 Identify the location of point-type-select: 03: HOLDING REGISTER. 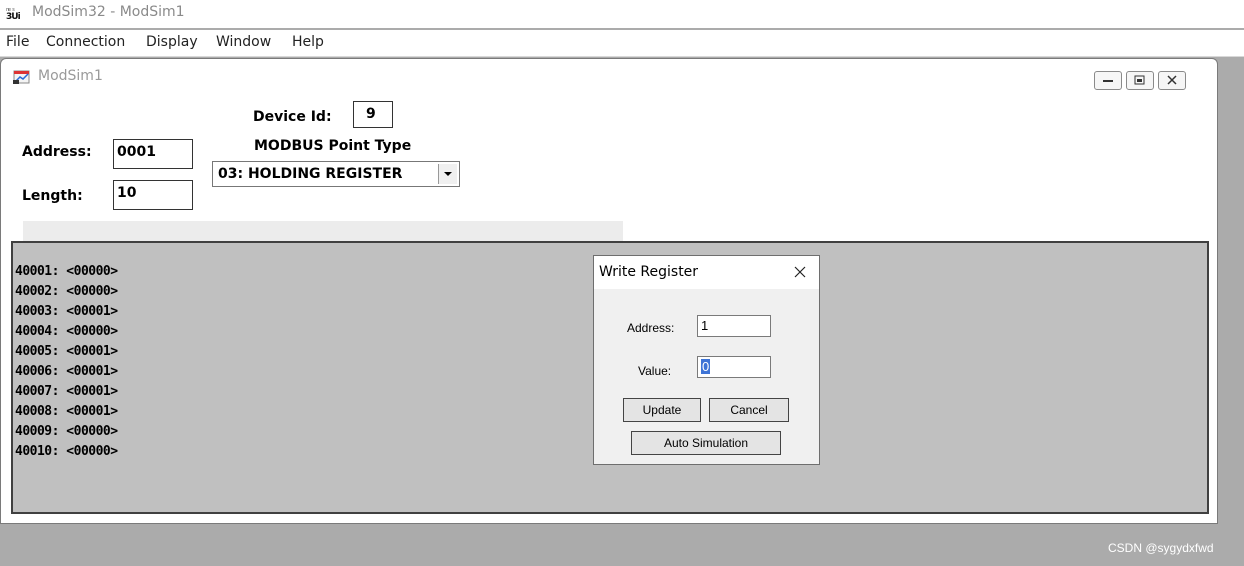
(336, 174).